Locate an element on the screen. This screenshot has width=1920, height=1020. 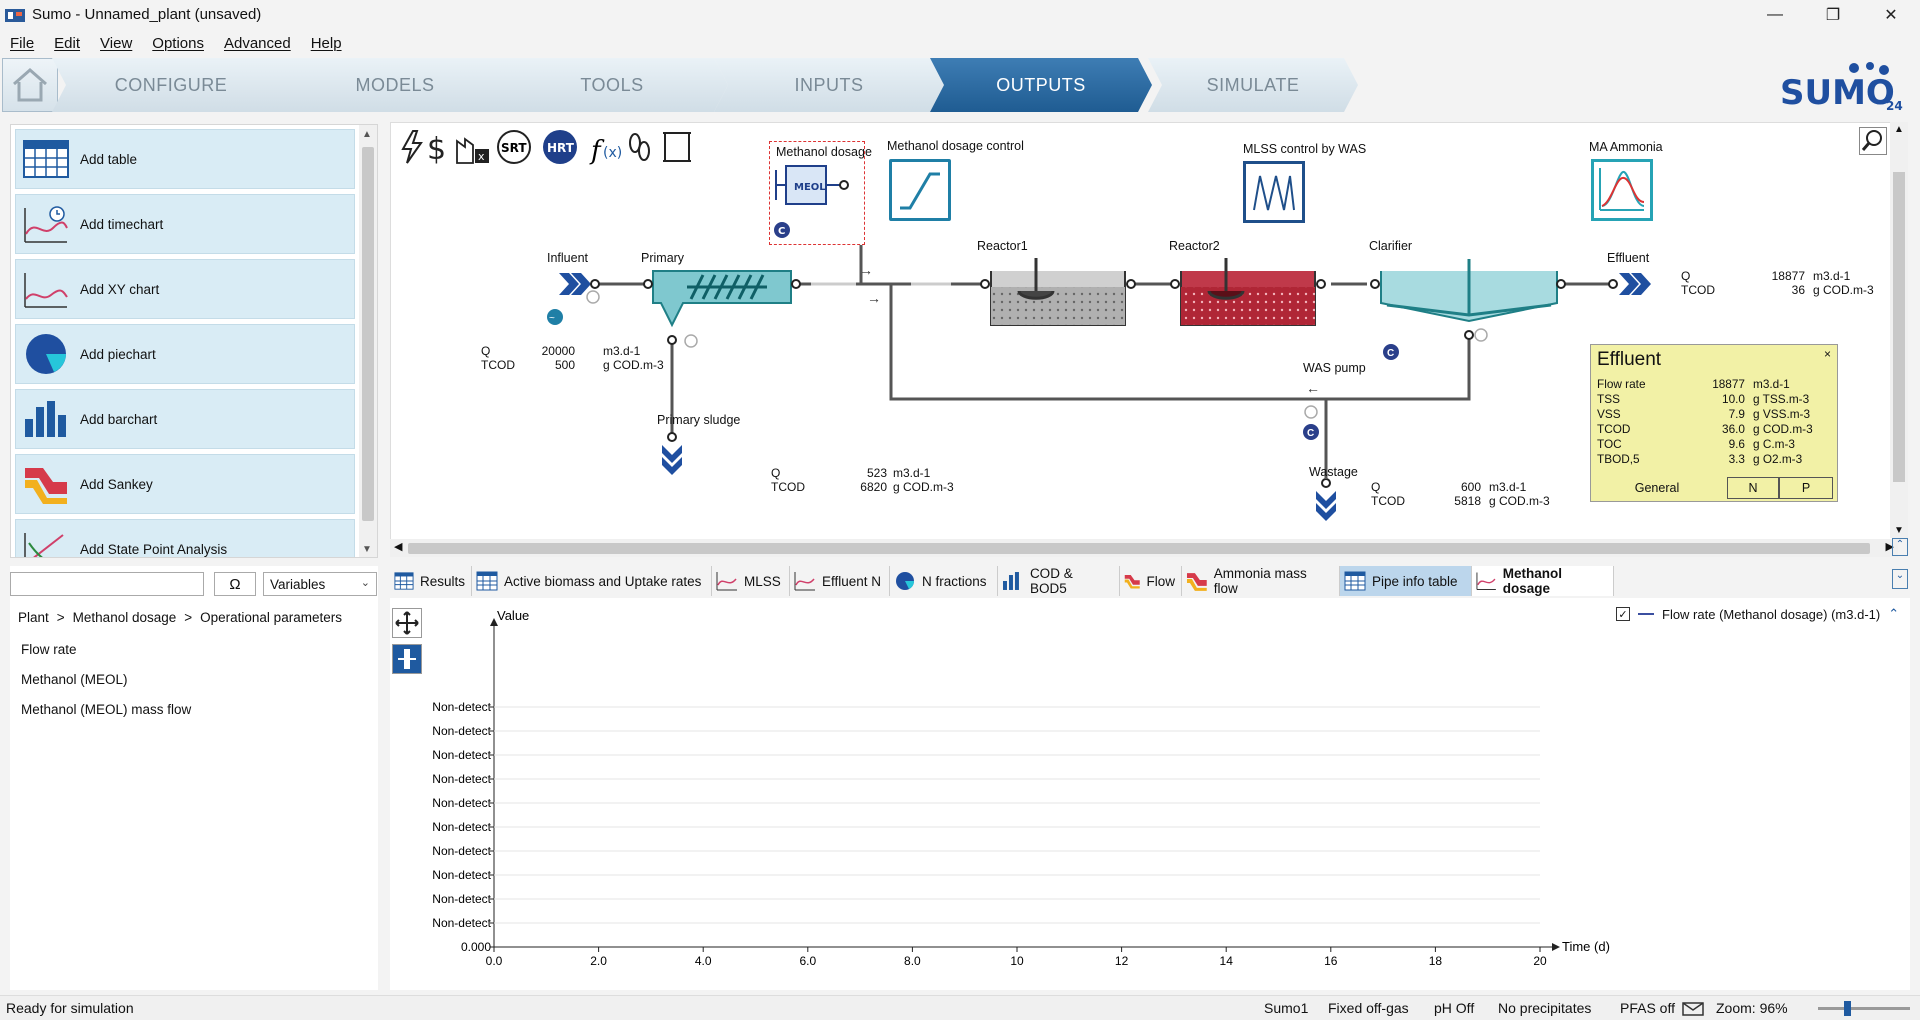
was-pump-unit: ← C is located at coordinates (1311, 410).